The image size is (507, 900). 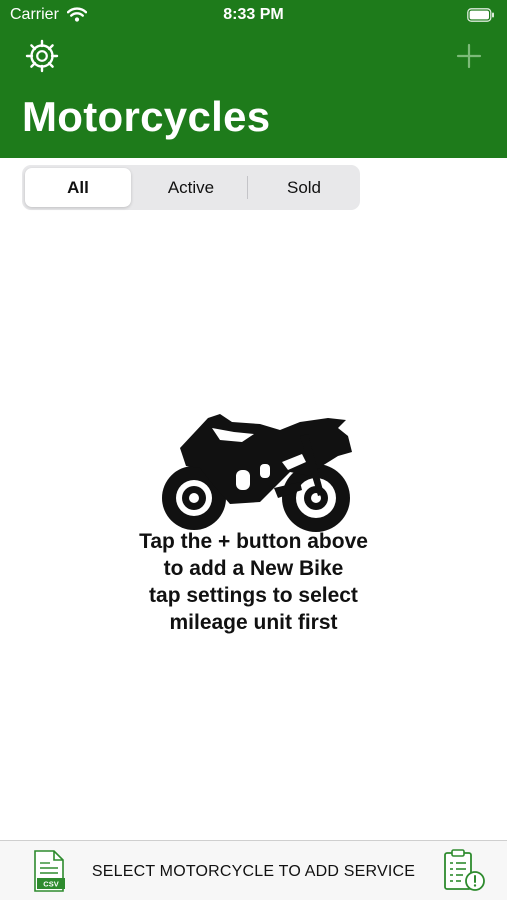 I want to click on service-clipboard-icon, so click(x=464, y=873).